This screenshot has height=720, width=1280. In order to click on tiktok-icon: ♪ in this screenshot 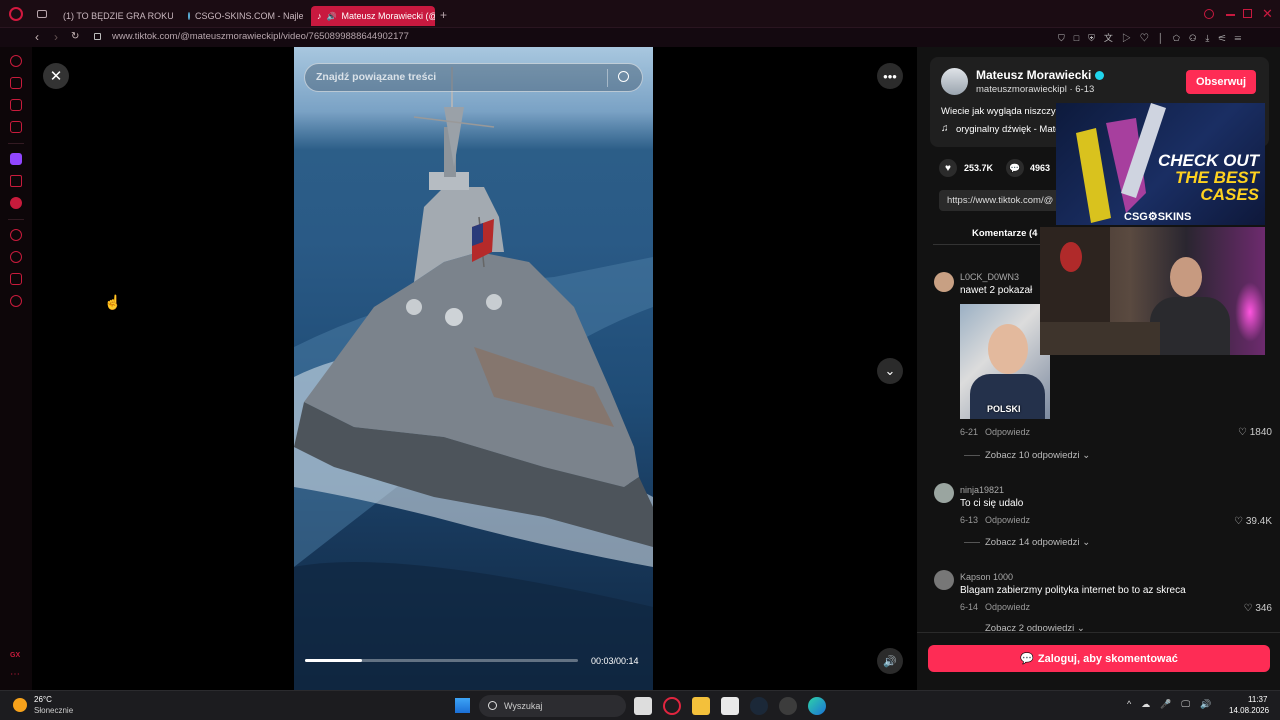, I will do `click(319, 16)`.